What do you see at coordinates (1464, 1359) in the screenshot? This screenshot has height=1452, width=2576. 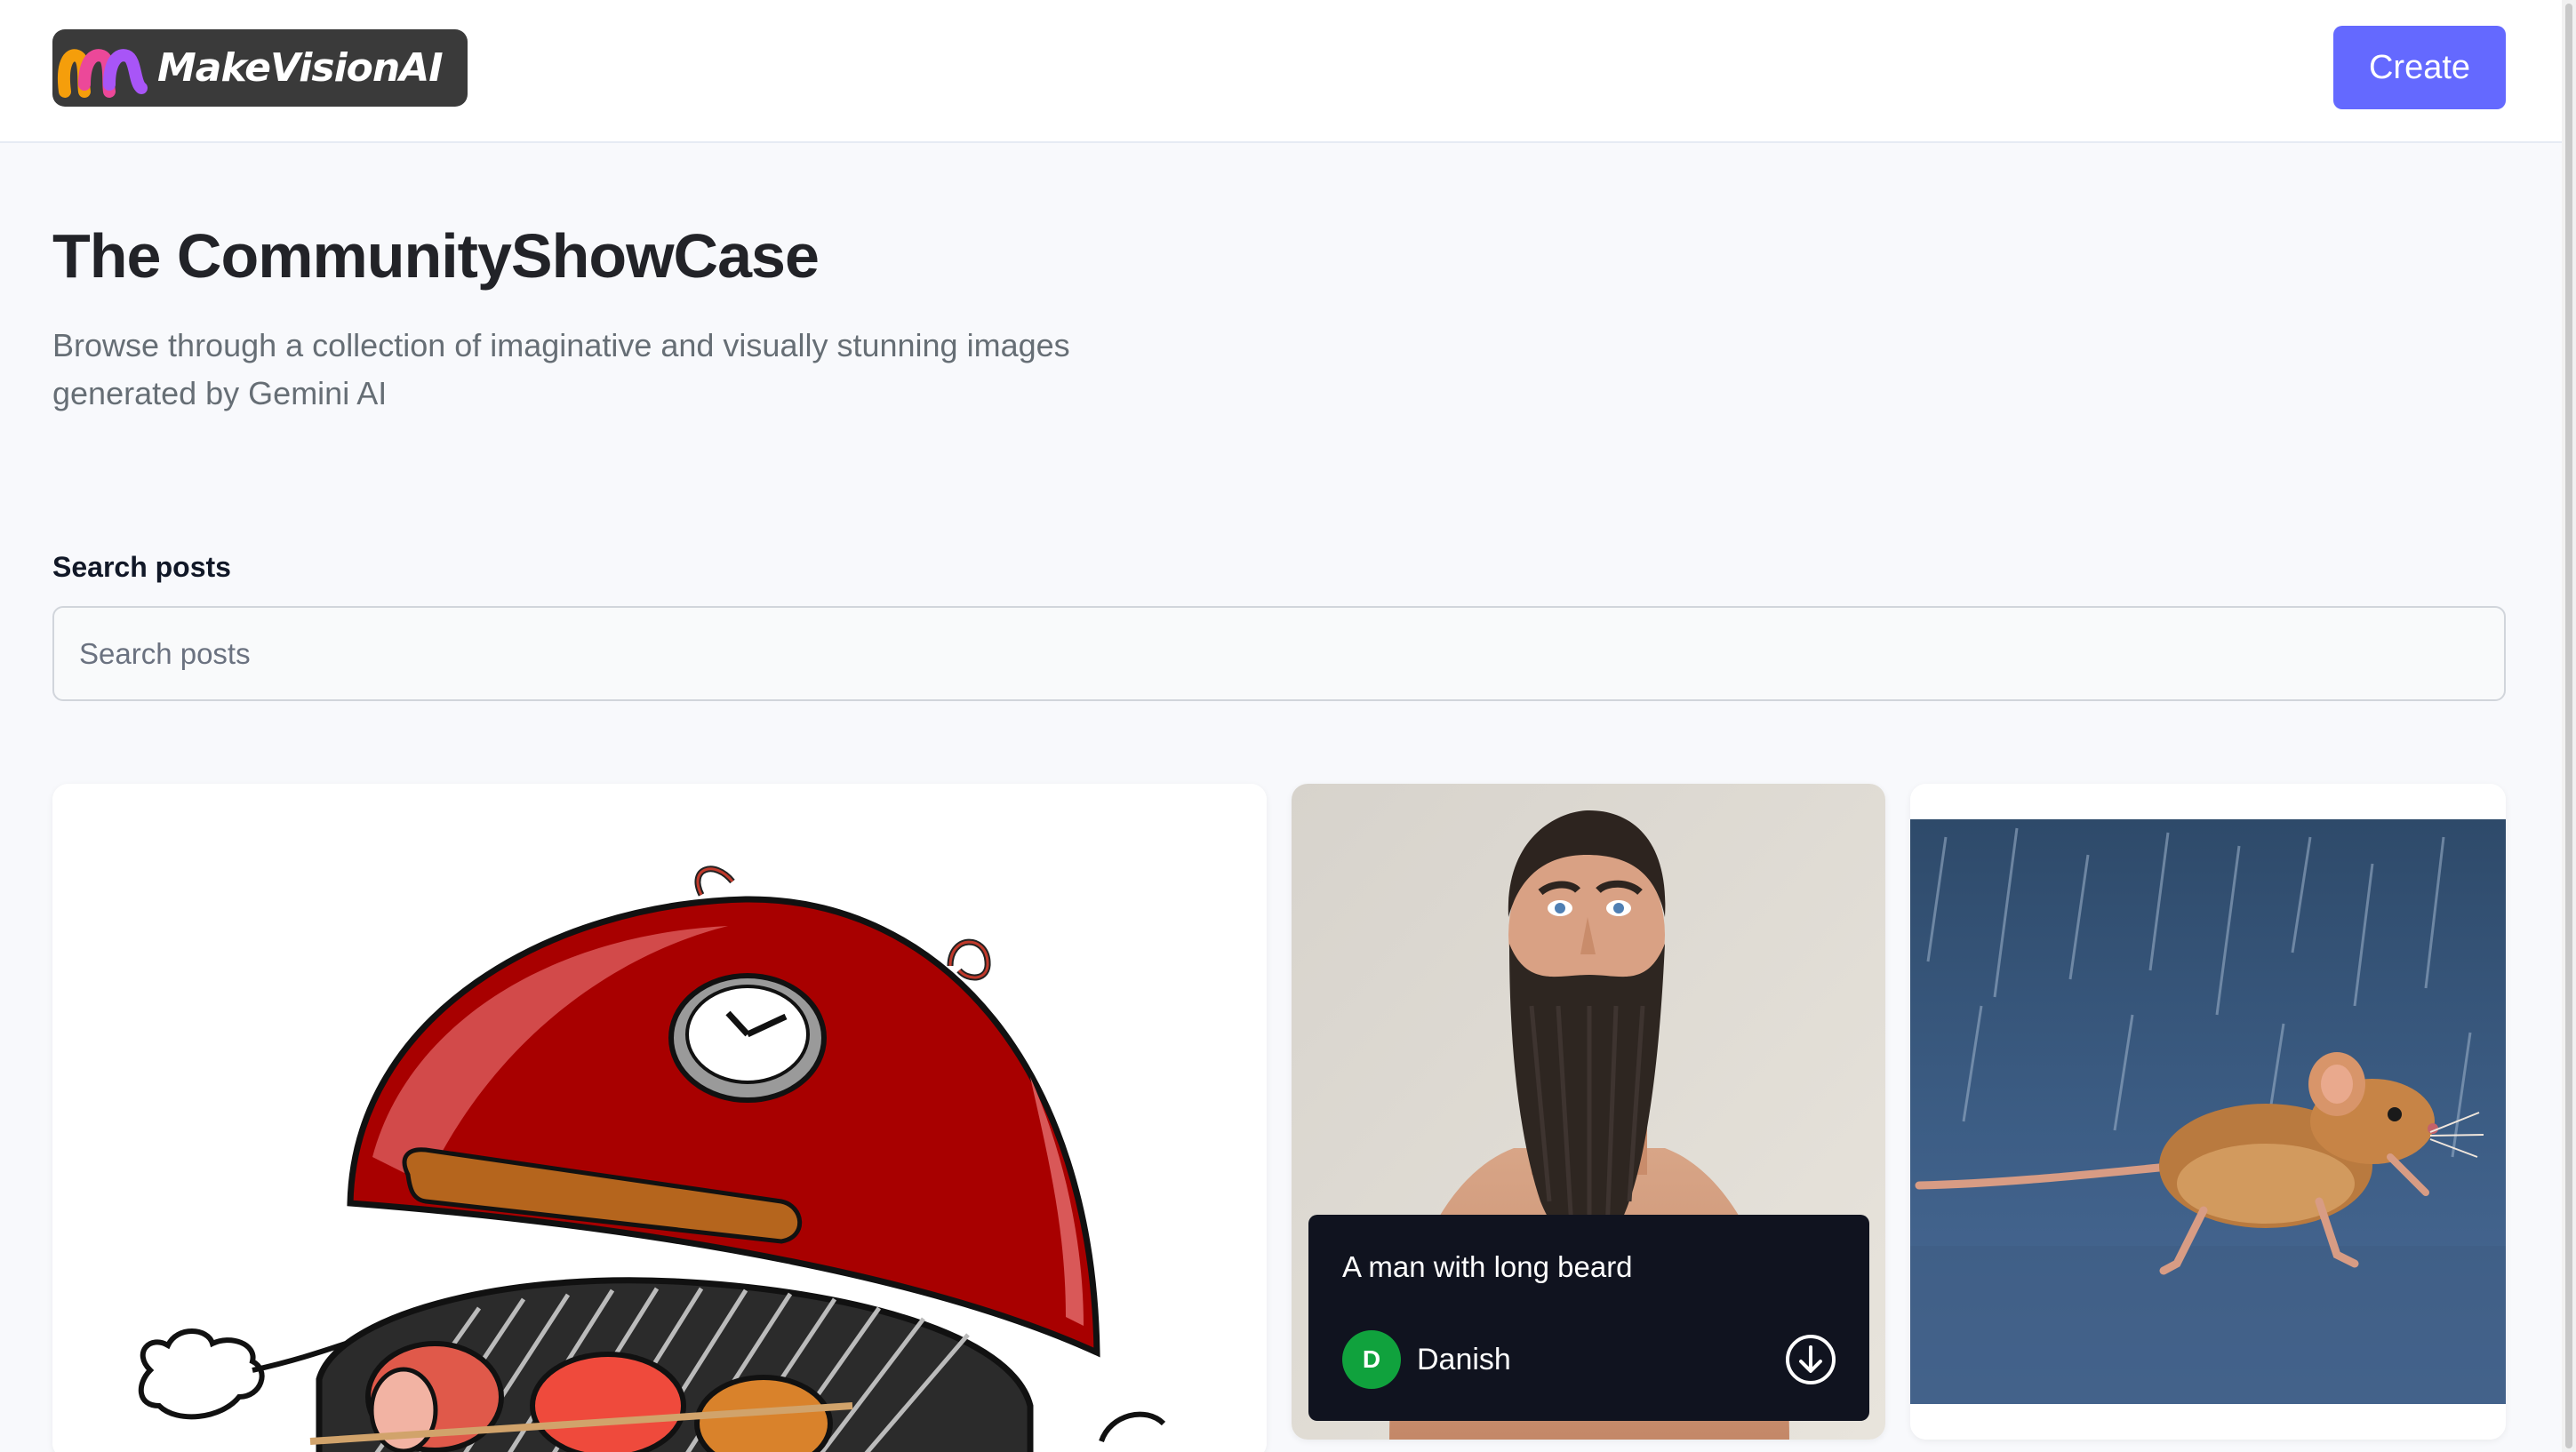 I see `post-author: Danish` at bounding box center [1464, 1359].